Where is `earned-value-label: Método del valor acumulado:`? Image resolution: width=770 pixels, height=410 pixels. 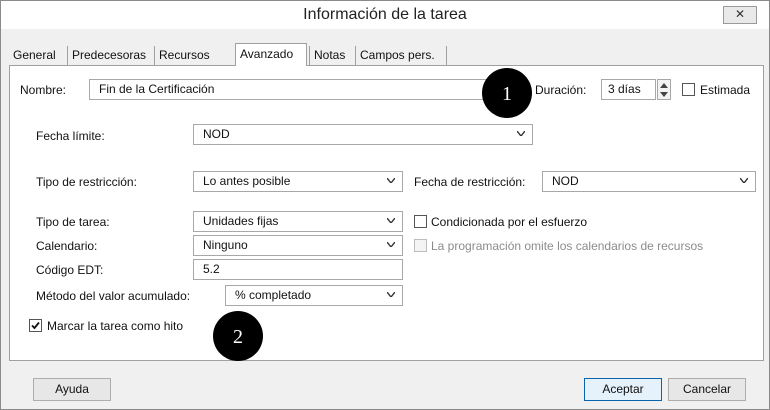 earned-value-label: Método del valor acumulado: is located at coordinates (113, 296).